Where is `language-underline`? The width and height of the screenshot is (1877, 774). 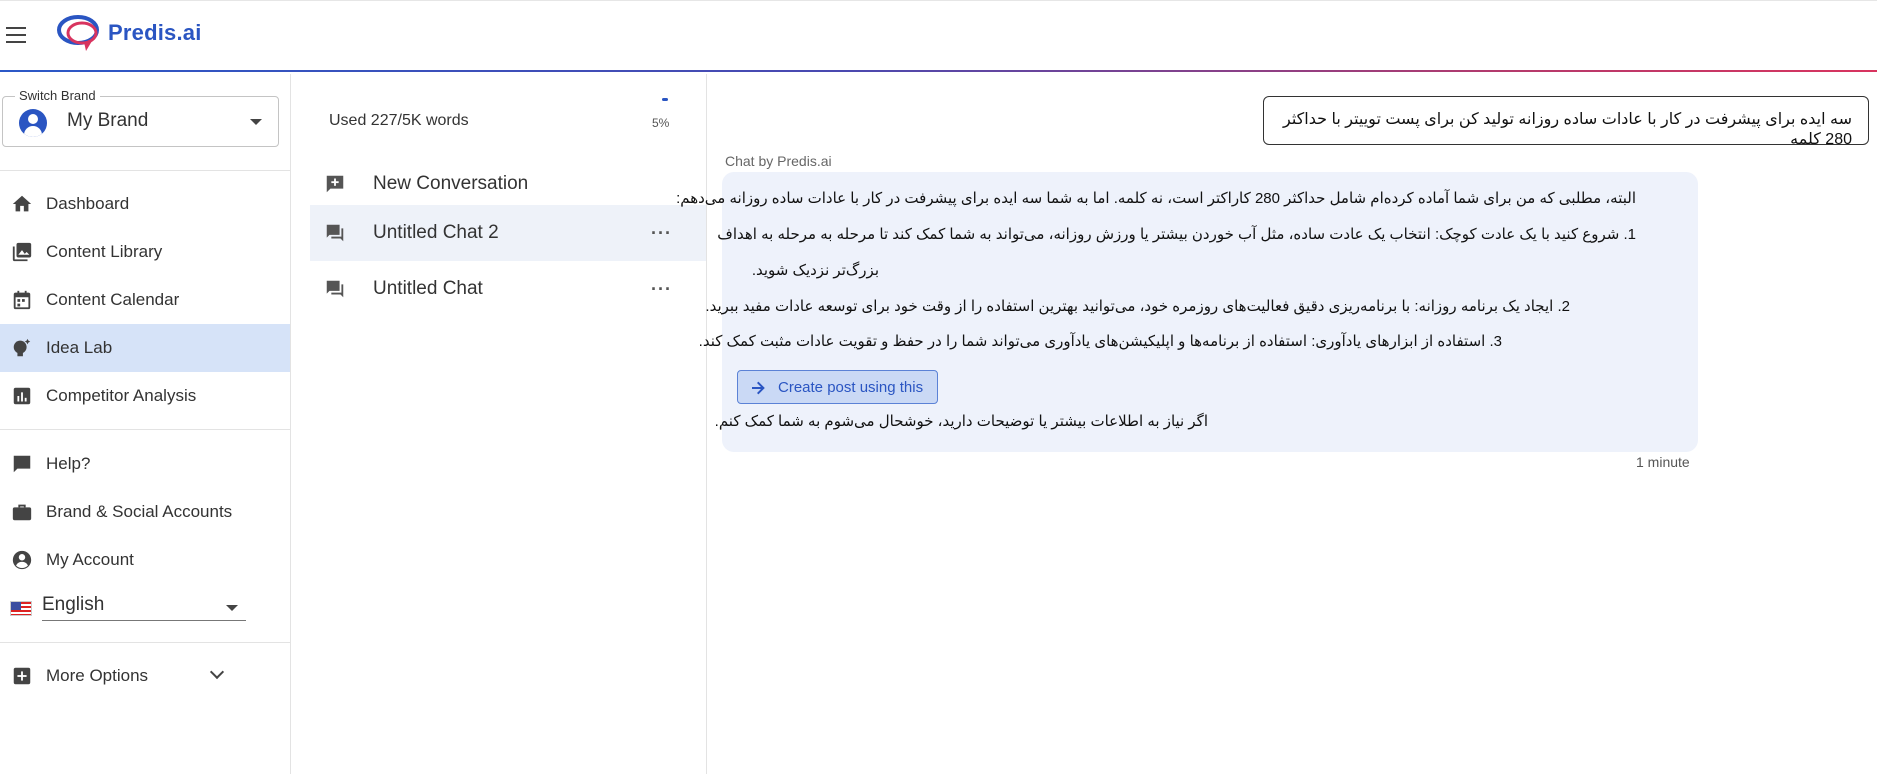
language-underline is located at coordinates (144, 620).